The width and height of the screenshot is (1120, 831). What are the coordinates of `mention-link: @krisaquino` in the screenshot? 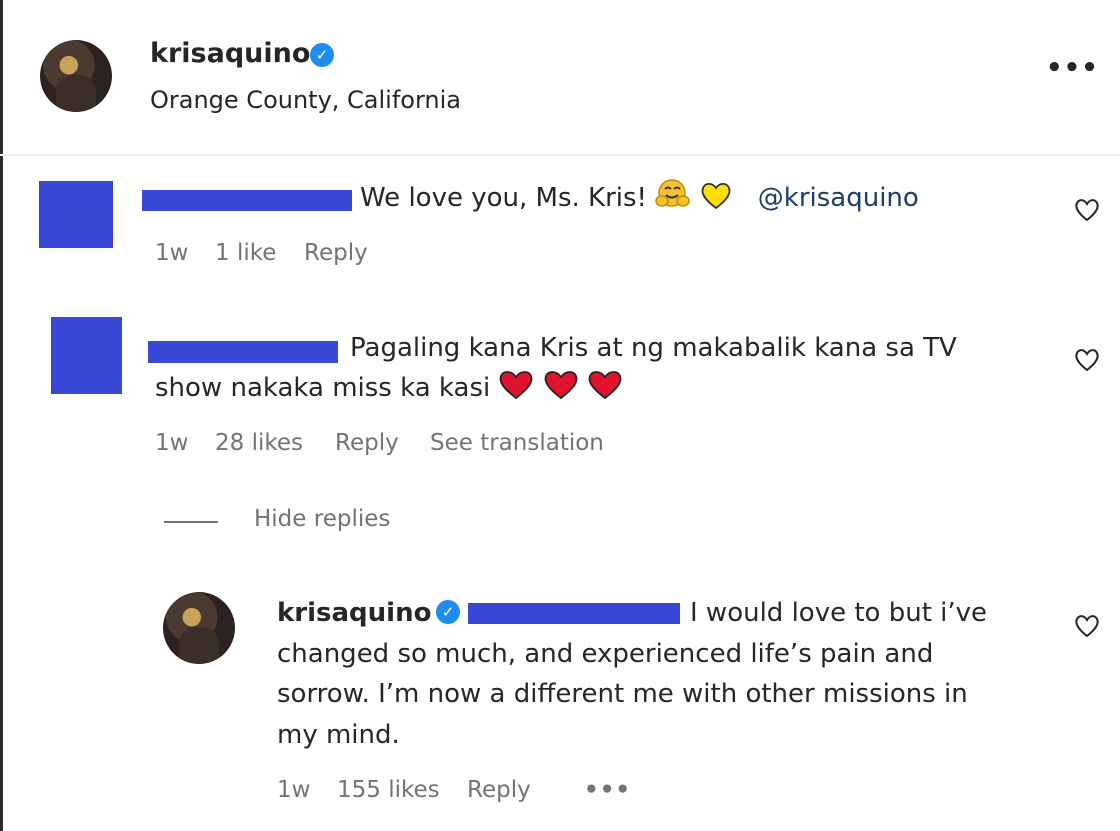 It's located at (838, 198).